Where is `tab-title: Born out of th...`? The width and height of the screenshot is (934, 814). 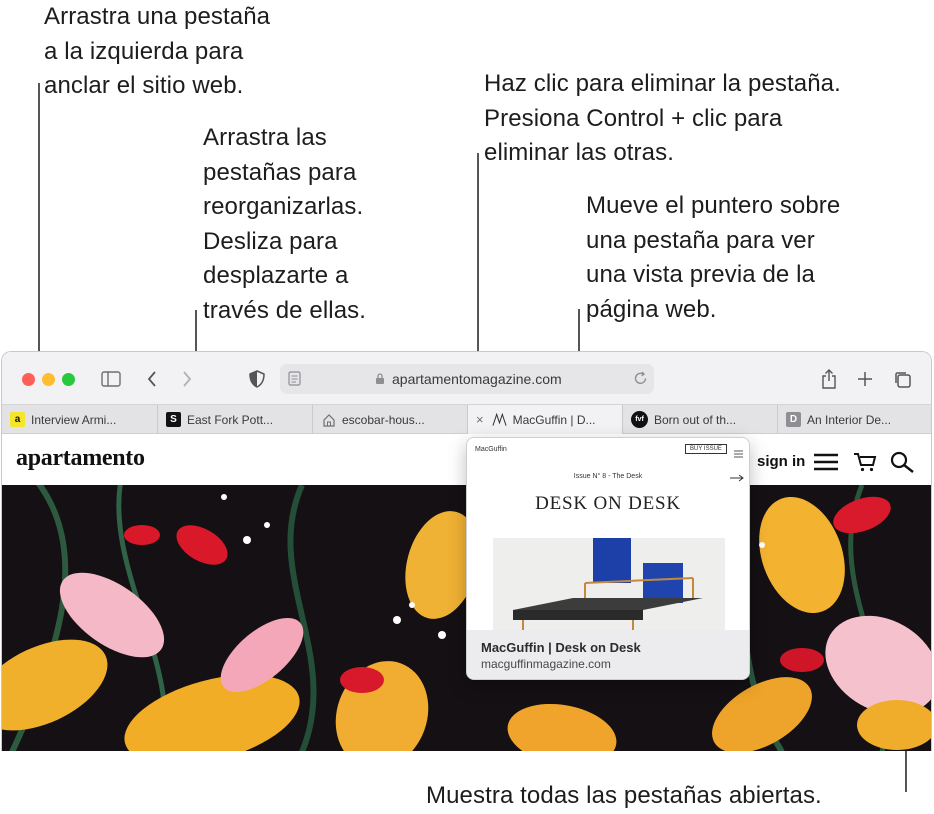
tab-title: Born out of th... is located at coordinates (695, 419).